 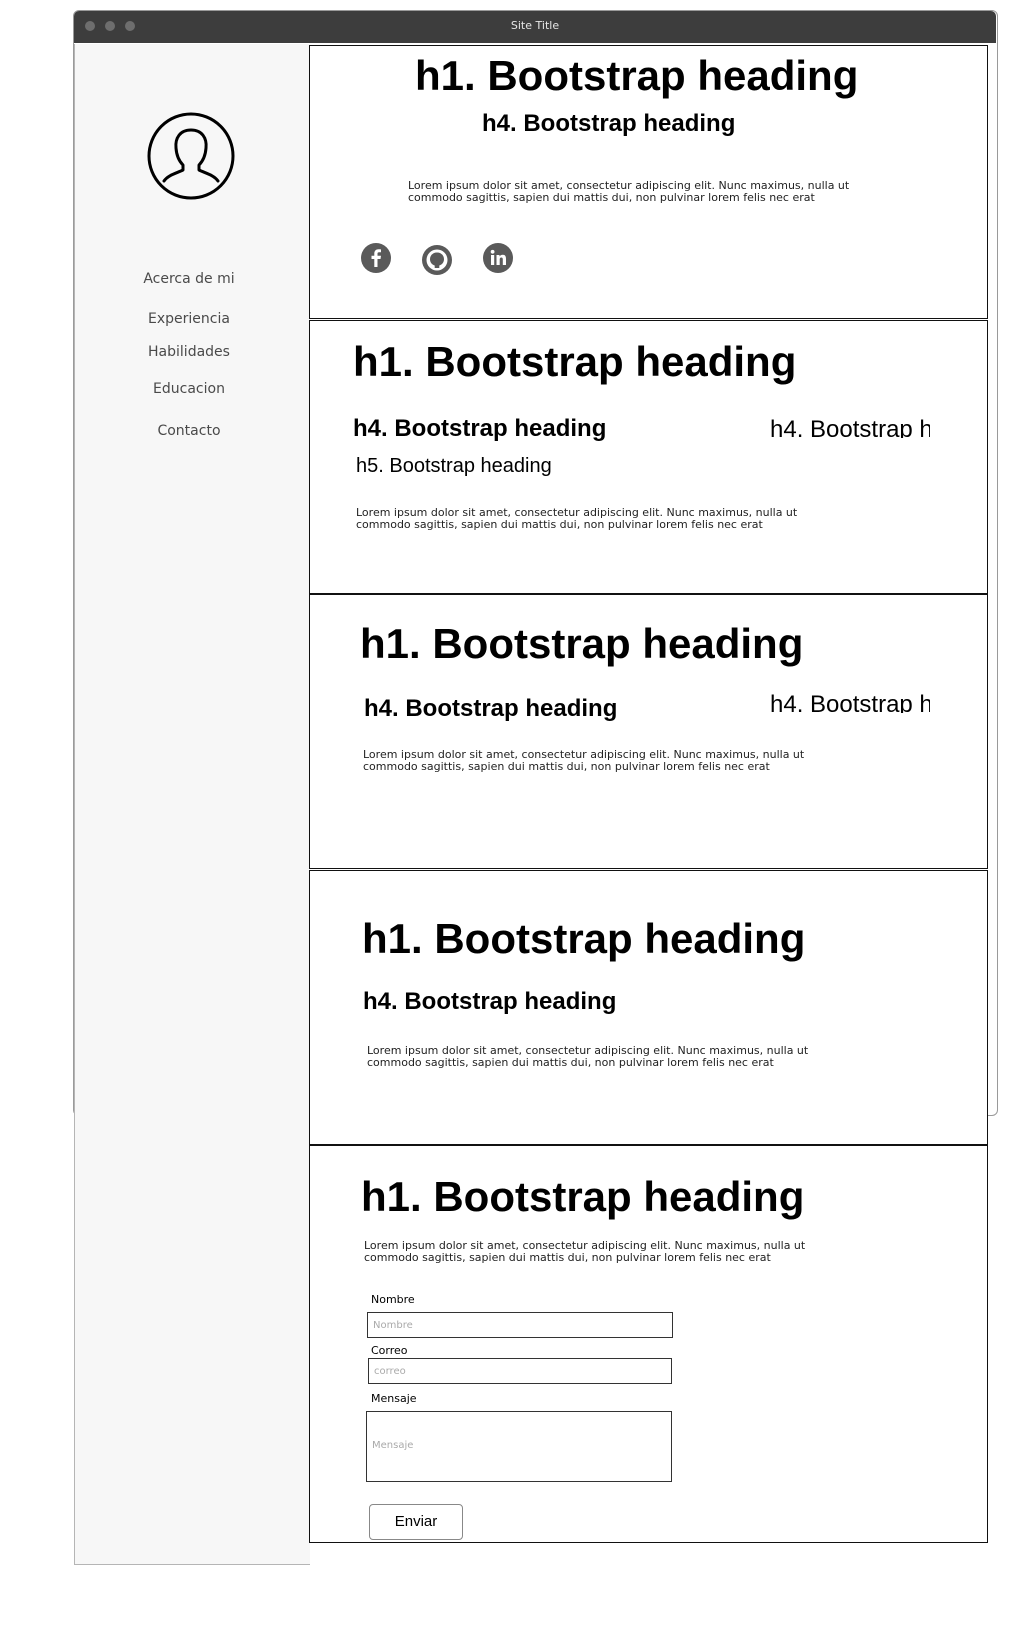 What do you see at coordinates (189, 389) in the screenshot?
I see `sidebar-item-educacion: Educacion` at bounding box center [189, 389].